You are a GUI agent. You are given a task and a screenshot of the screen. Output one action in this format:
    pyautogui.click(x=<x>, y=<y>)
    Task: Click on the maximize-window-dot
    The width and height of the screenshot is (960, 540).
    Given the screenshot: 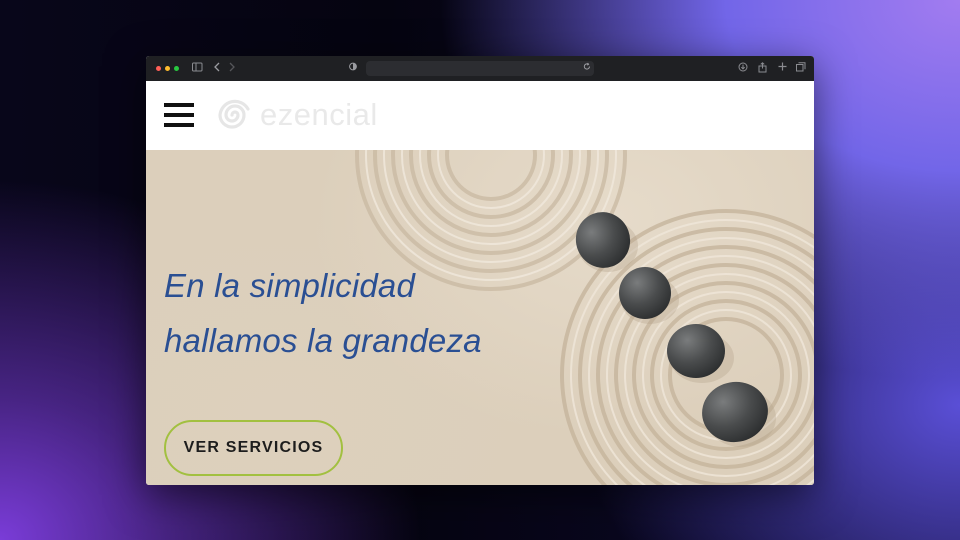 What is the action you would take?
    pyautogui.click(x=176, y=68)
    